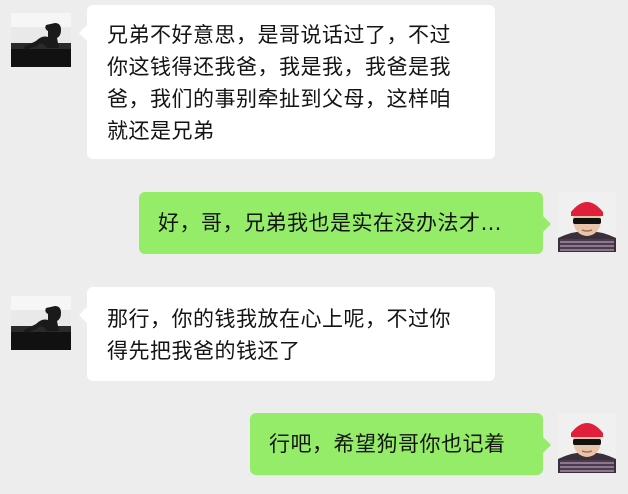 The width and height of the screenshot is (628, 494). I want to click on message-bubble-received: 那行，你的钱我放在心上呢，不过你 得先把我爸的钱还了, so click(287, 334).